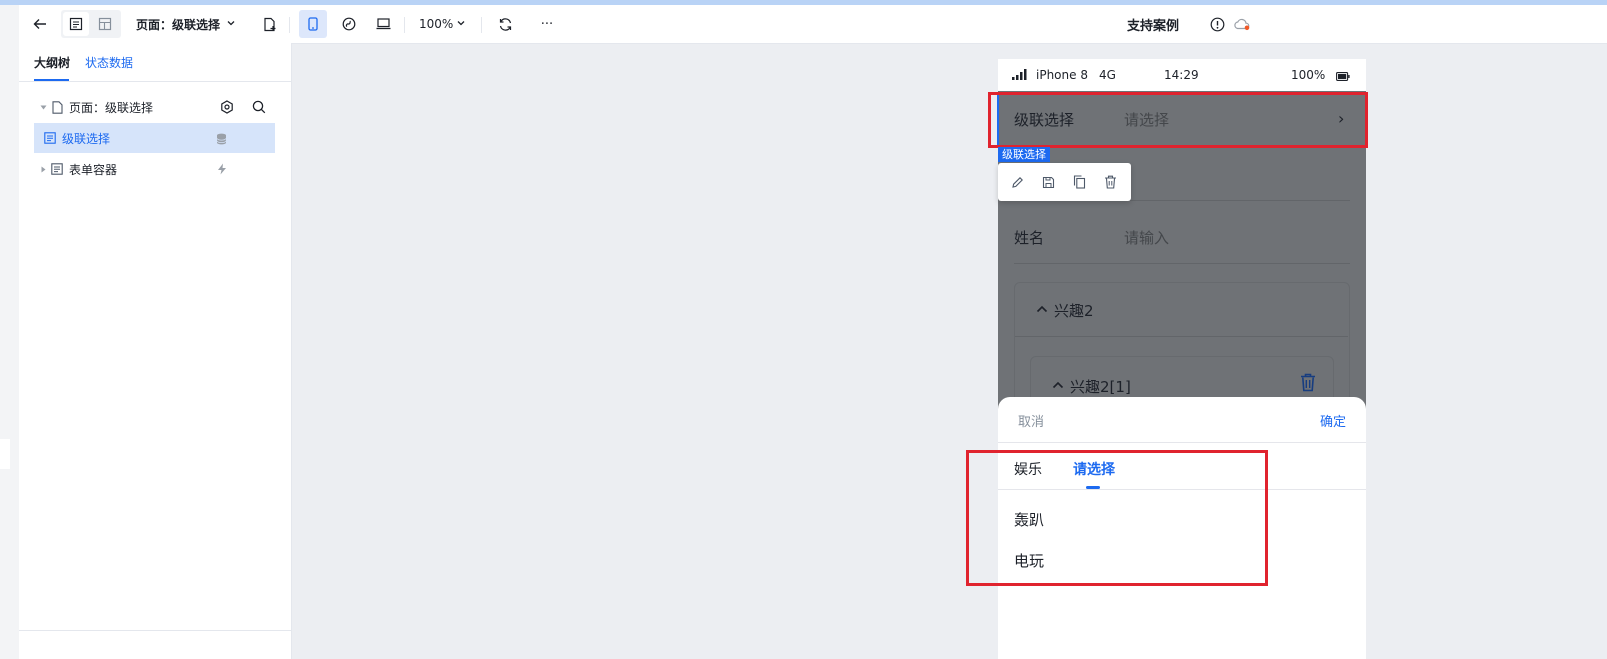  Describe the element at coordinates (221, 140) in the screenshot. I see `database-icon` at that location.